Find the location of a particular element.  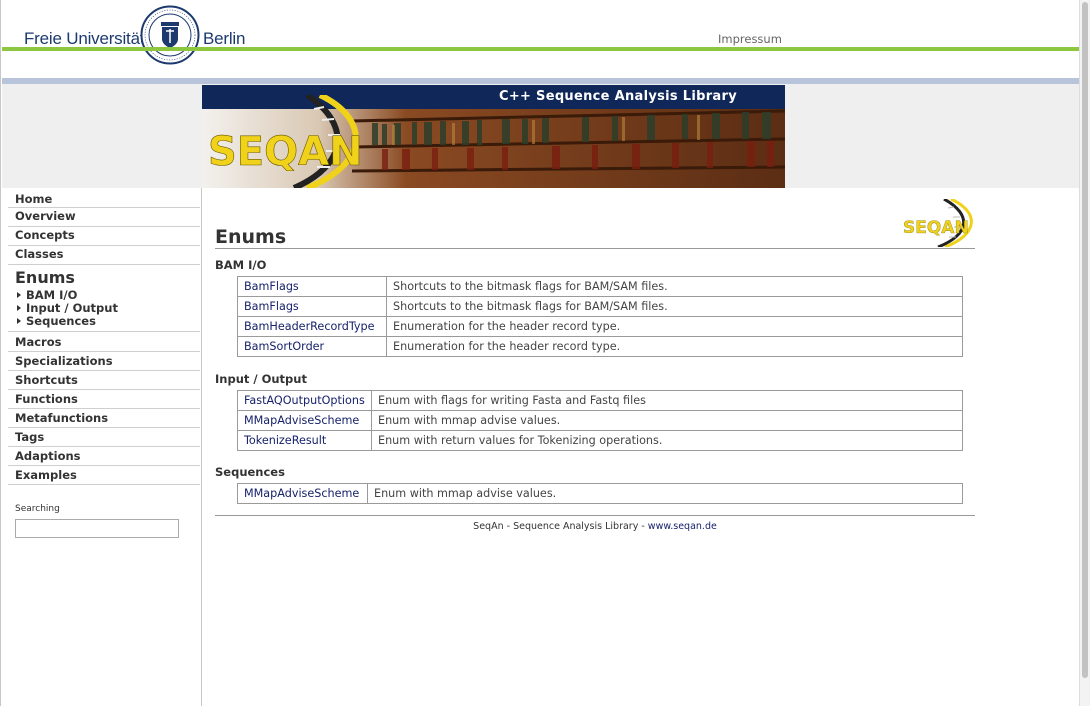

scrollbar-thumb is located at coordinates (1085, 340).